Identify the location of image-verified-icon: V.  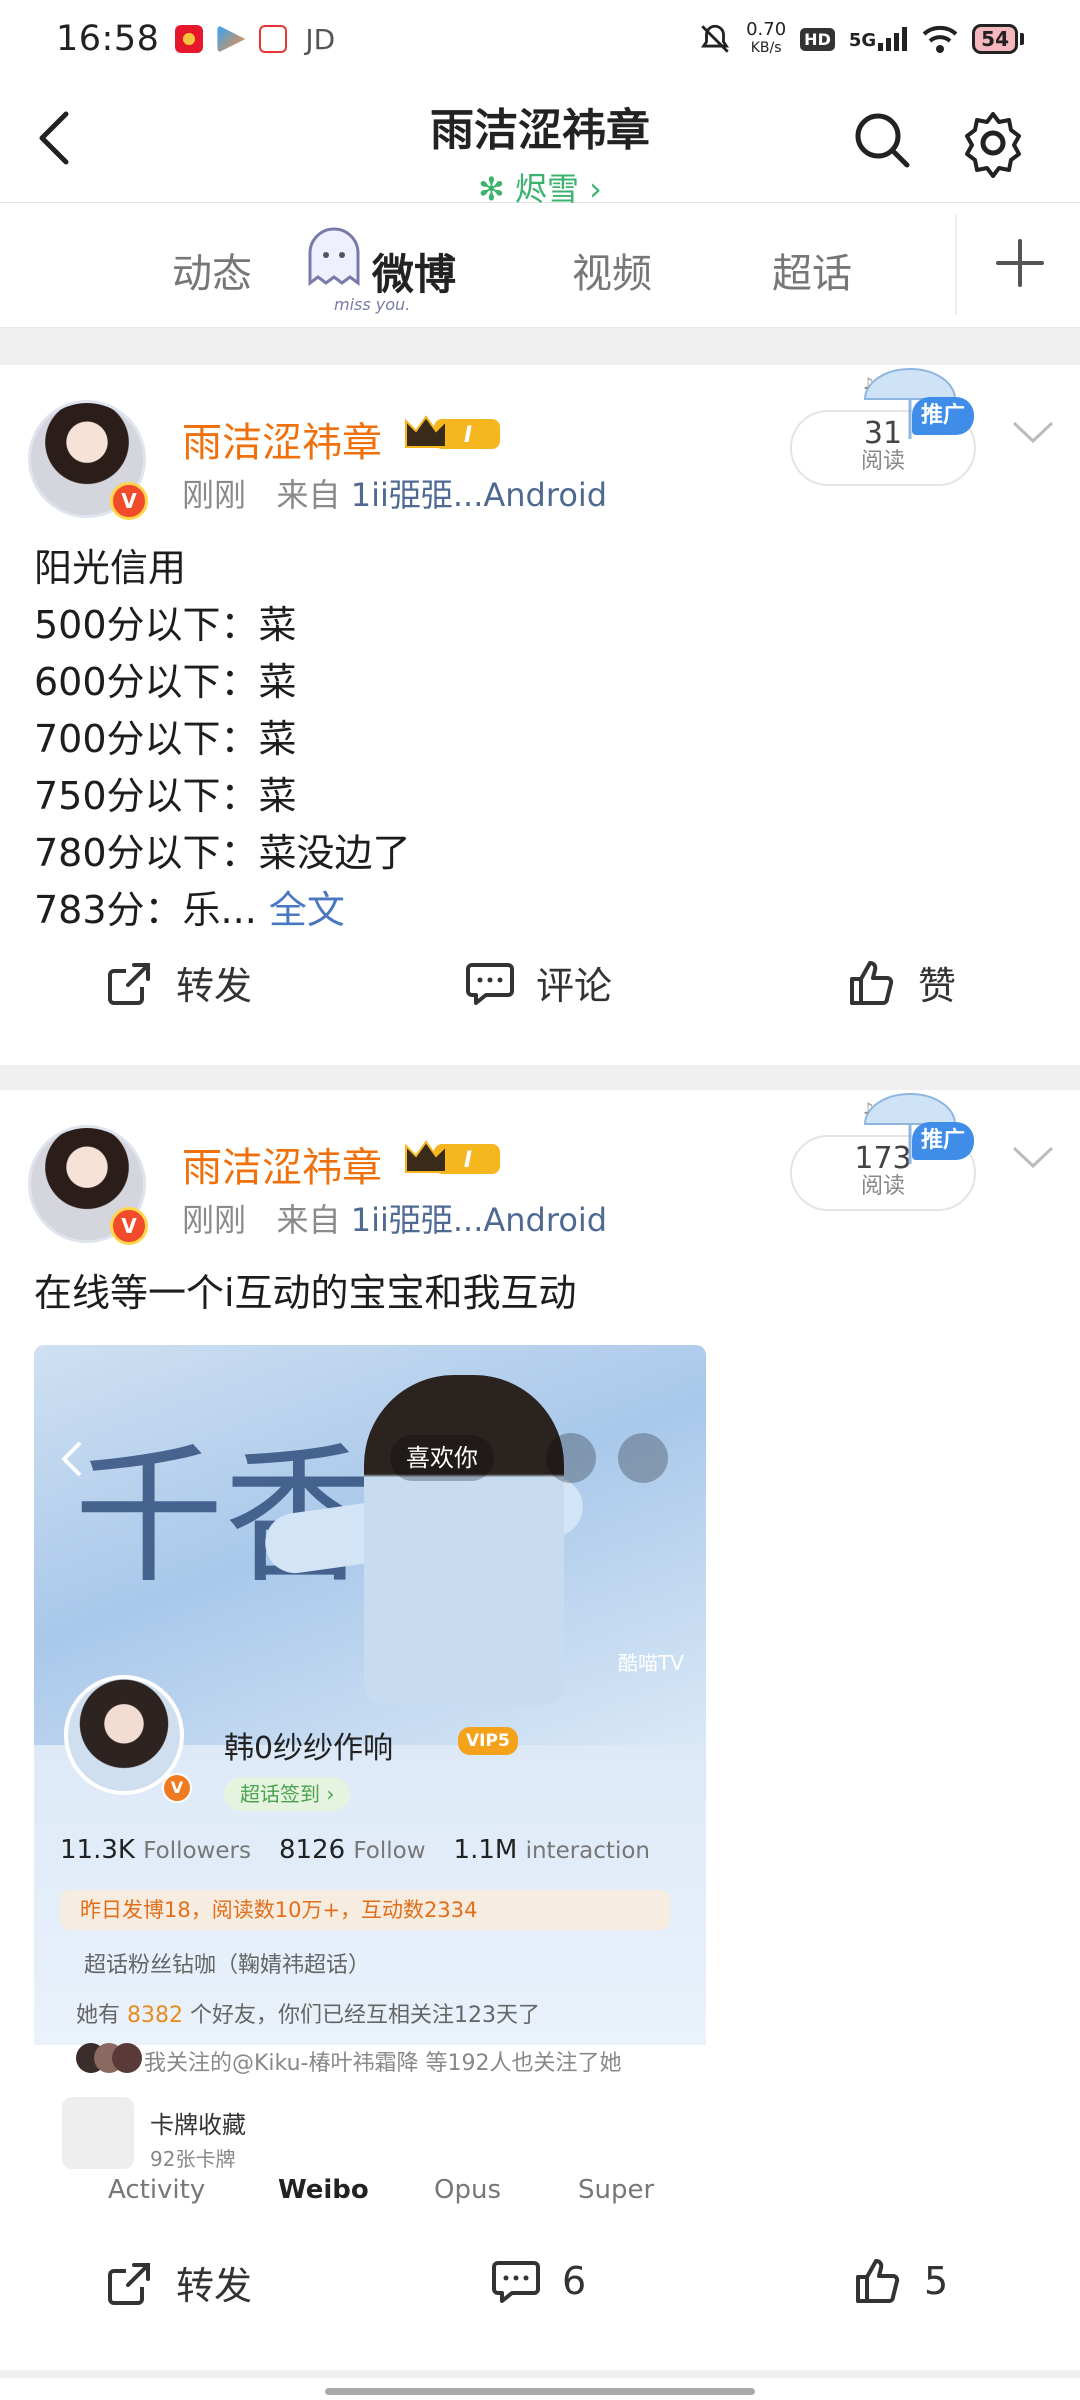
(177, 1788).